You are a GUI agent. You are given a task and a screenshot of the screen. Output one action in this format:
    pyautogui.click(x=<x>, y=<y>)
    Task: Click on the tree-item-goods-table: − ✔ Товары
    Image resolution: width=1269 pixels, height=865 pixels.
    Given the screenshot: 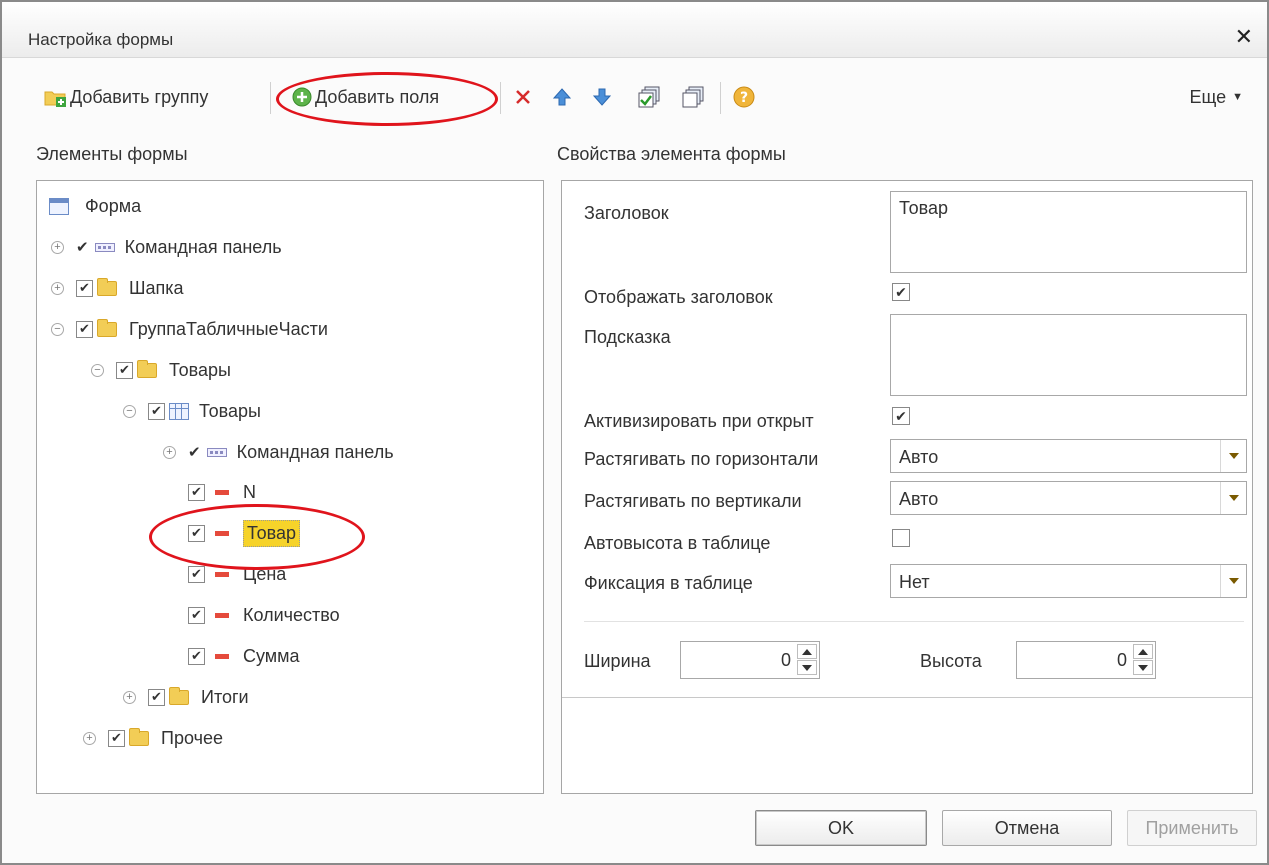 What is the action you would take?
    pyautogui.click(x=192, y=411)
    